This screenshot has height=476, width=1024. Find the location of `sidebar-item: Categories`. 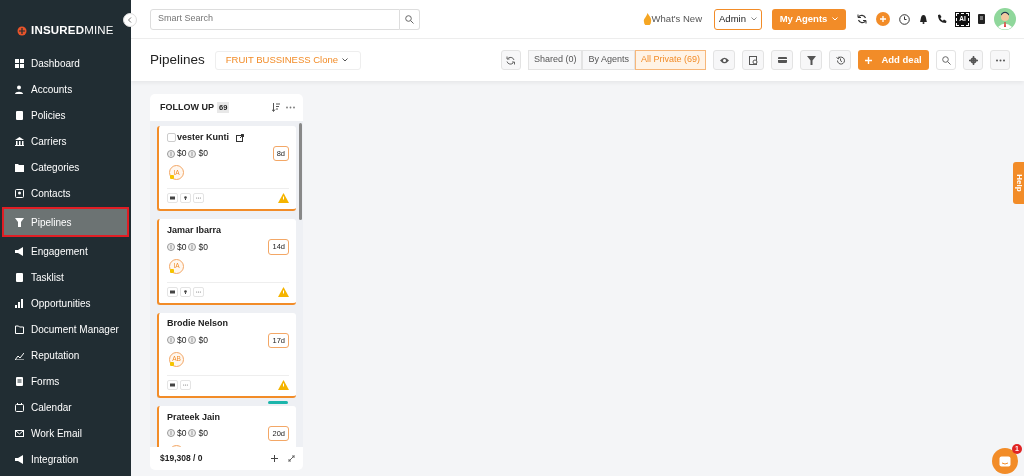

sidebar-item: Categories is located at coordinates (65, 167).